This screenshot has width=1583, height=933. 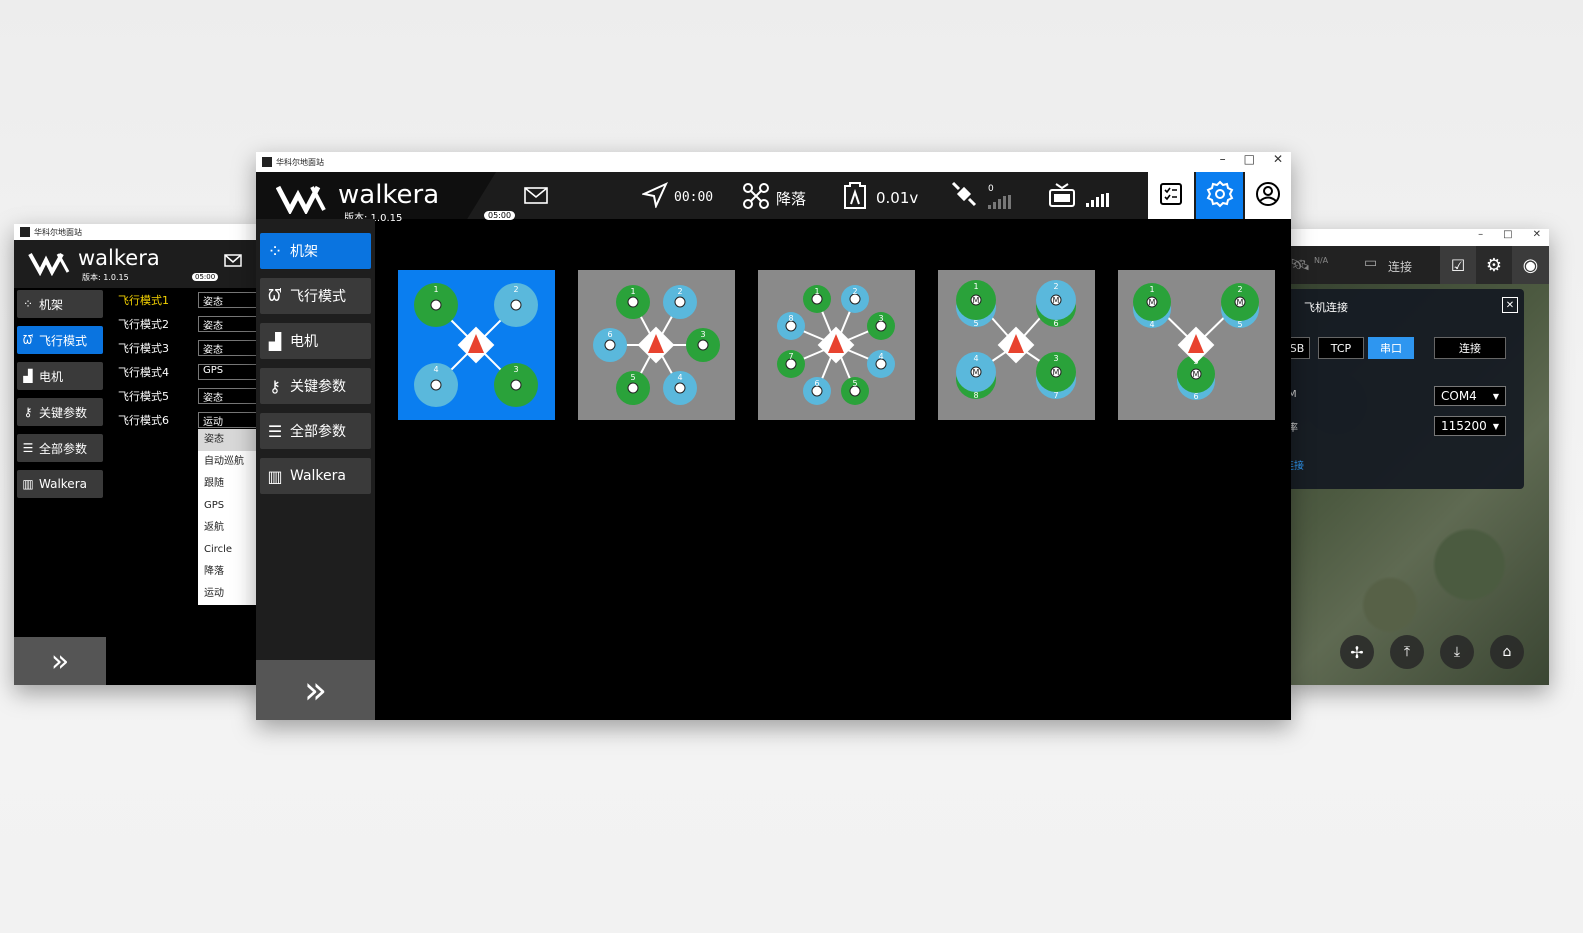 What do you see at coordinates (1001, 203) in the screenshot?
I see `gps-signal-icon` at bounding box center [1001, 203].